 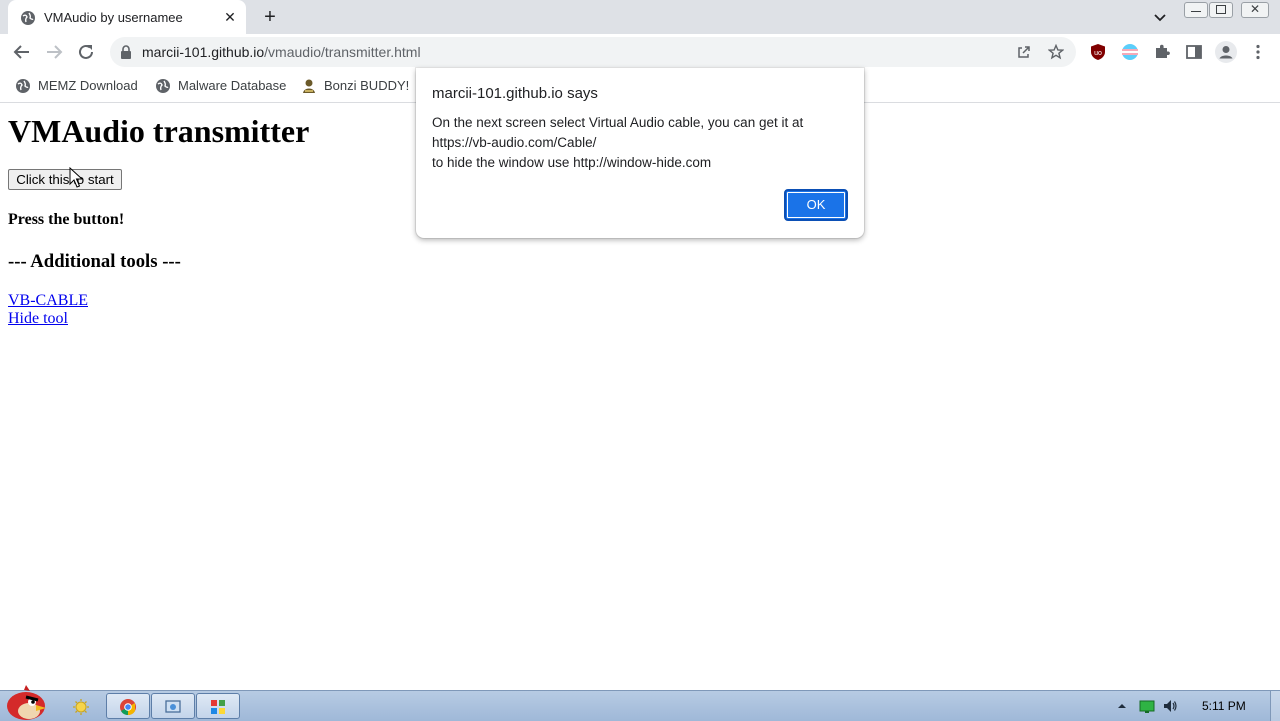 What do you see at coordinates (1258, 52) in the screenshot?
I see `kebab-menu-icon` at bounding box center [1258, 52].